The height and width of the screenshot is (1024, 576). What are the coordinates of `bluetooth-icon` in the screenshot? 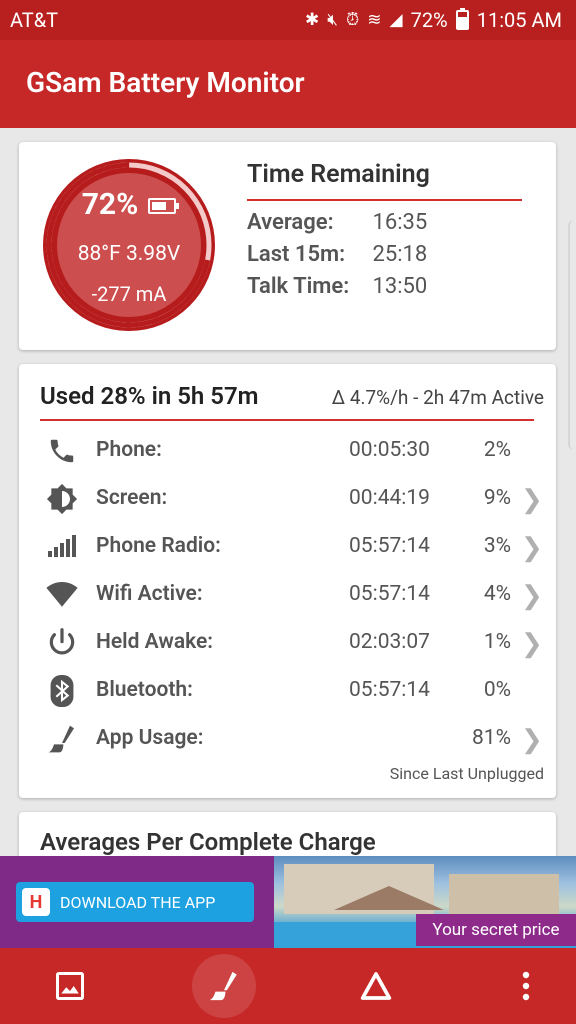 It's located at (62, 691).